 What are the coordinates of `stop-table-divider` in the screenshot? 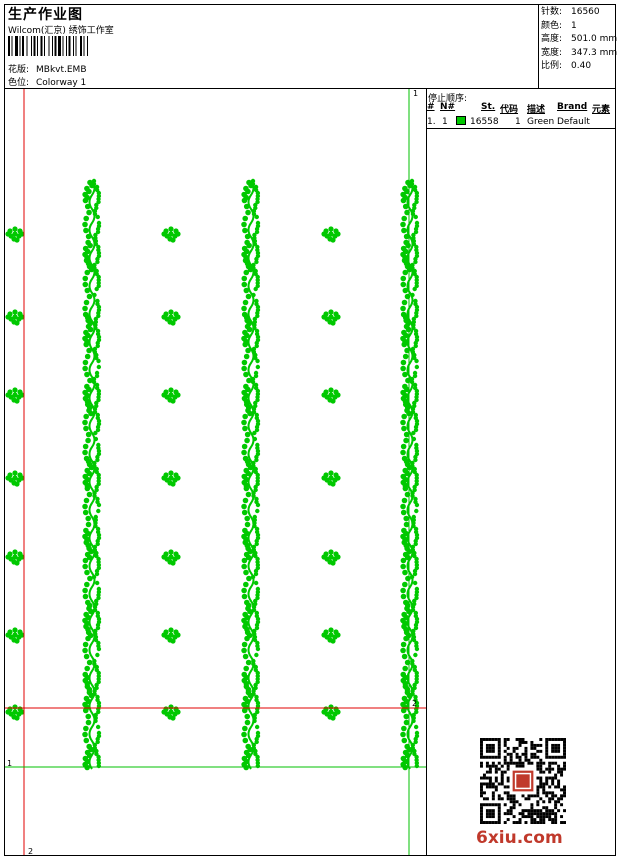 It's located at (521, 128).